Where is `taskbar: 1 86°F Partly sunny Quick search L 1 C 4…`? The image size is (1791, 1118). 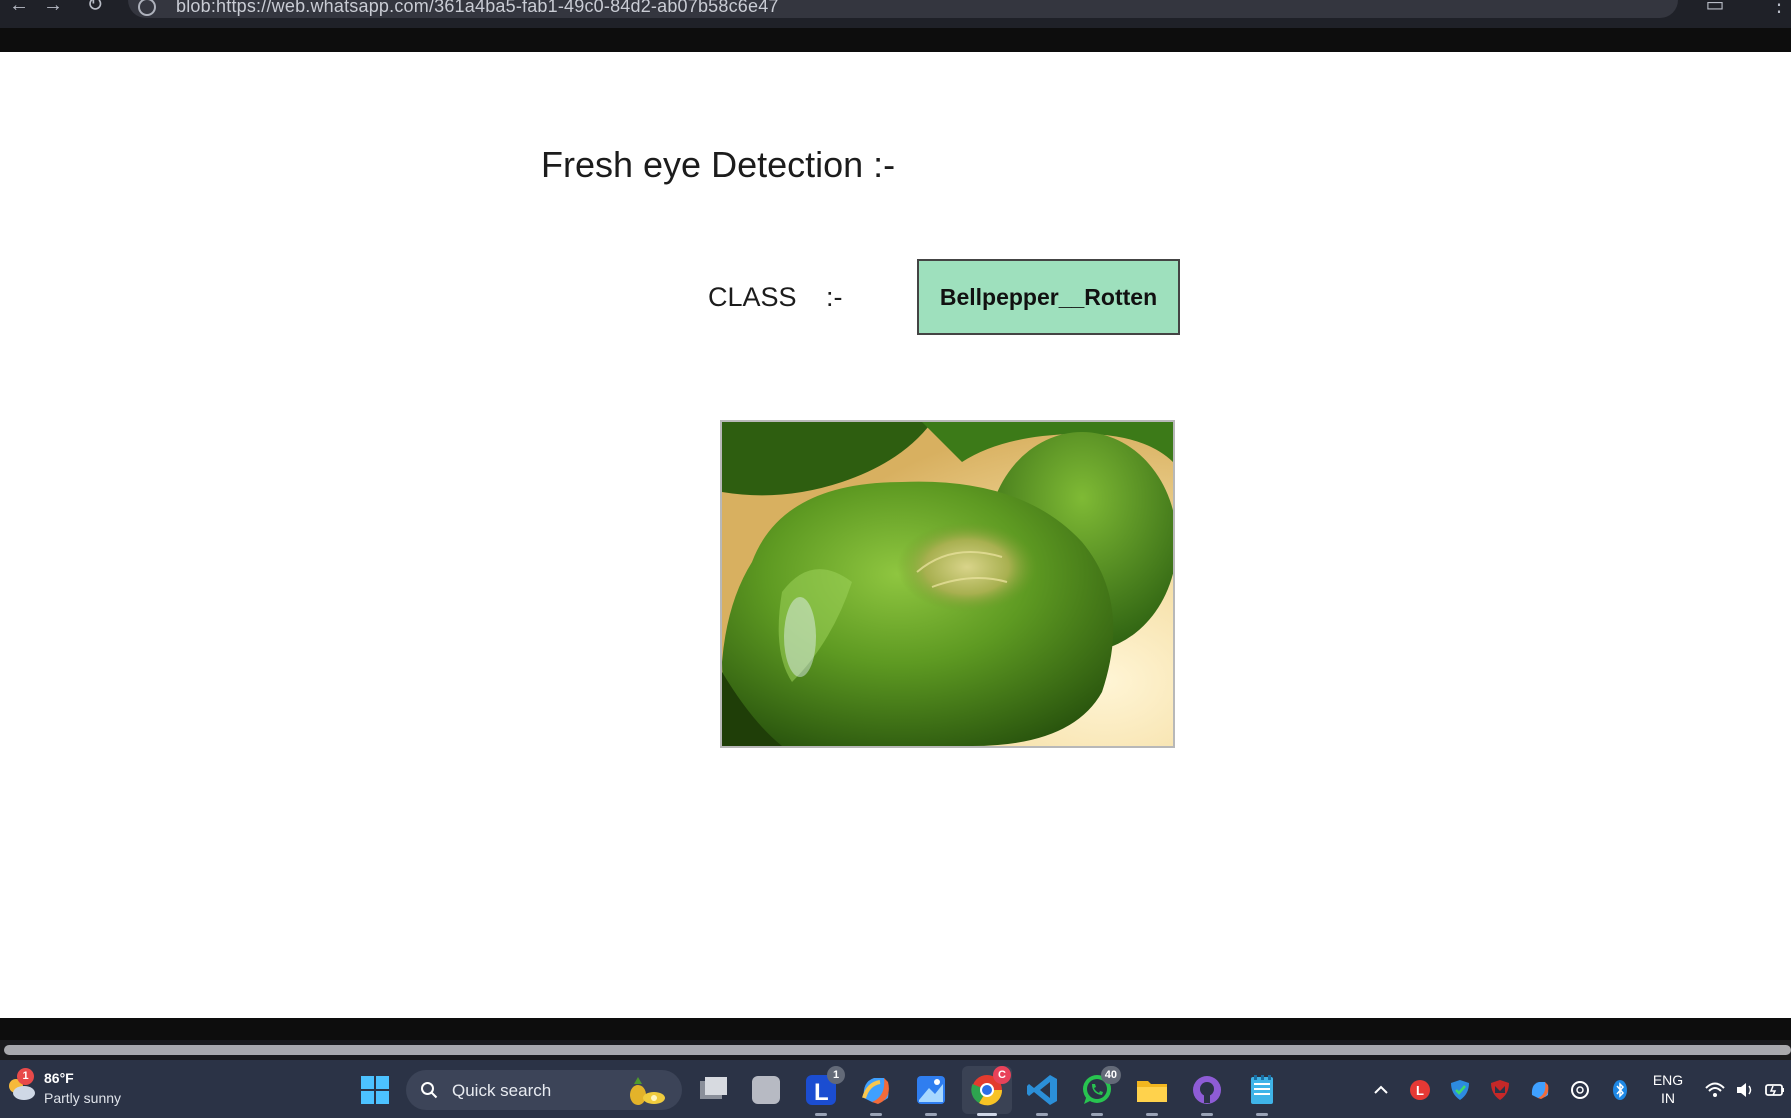 taskbar: 1 86°F Partly sunny Quick search L 1 C 4… is located at coordinates (895, 1089).